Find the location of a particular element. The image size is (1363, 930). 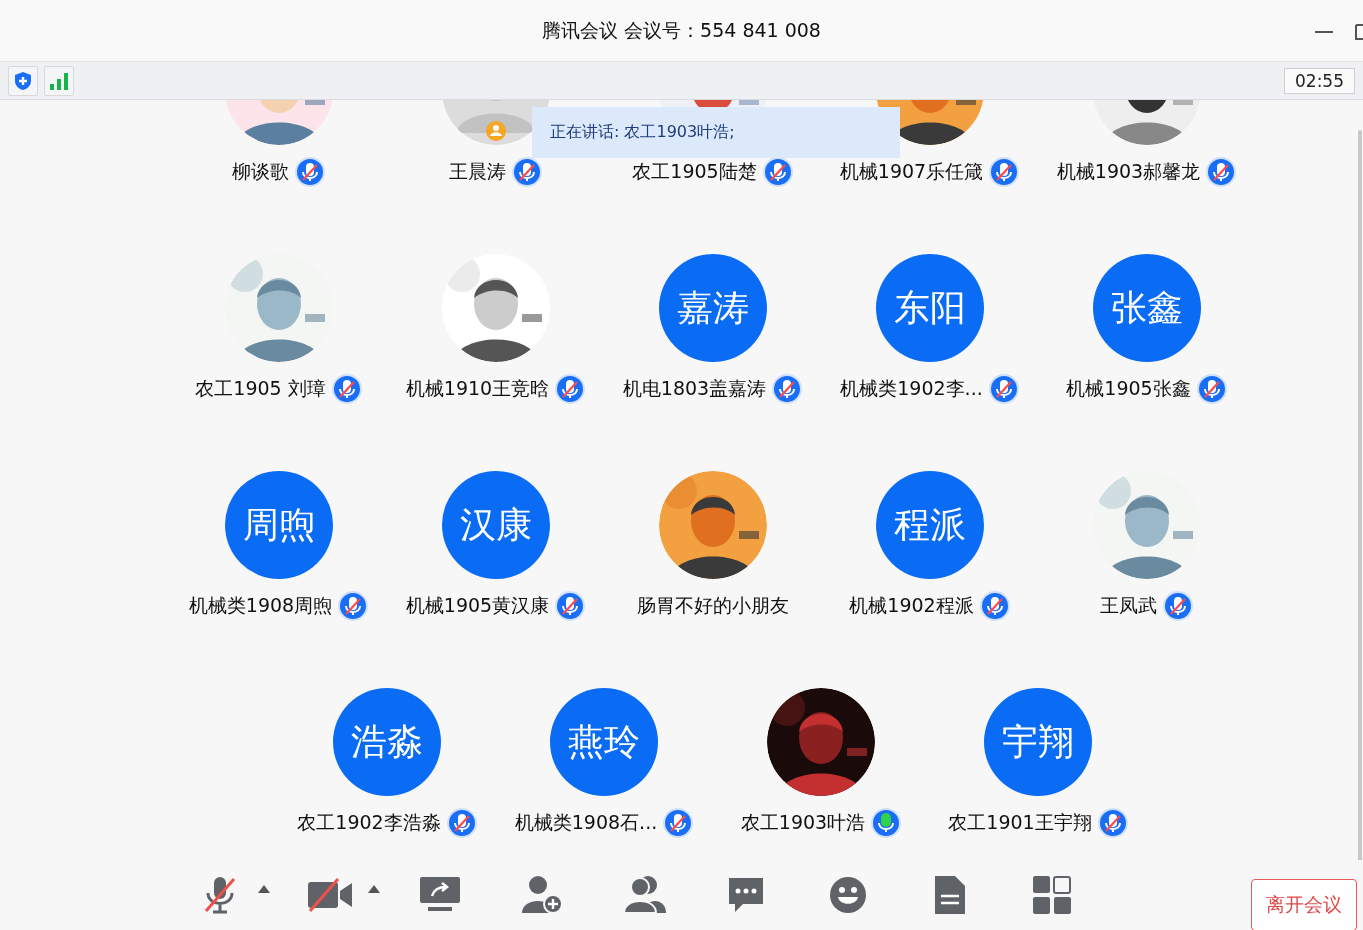

participant-name: 王凤武 is located at coordinates (1128, 605).